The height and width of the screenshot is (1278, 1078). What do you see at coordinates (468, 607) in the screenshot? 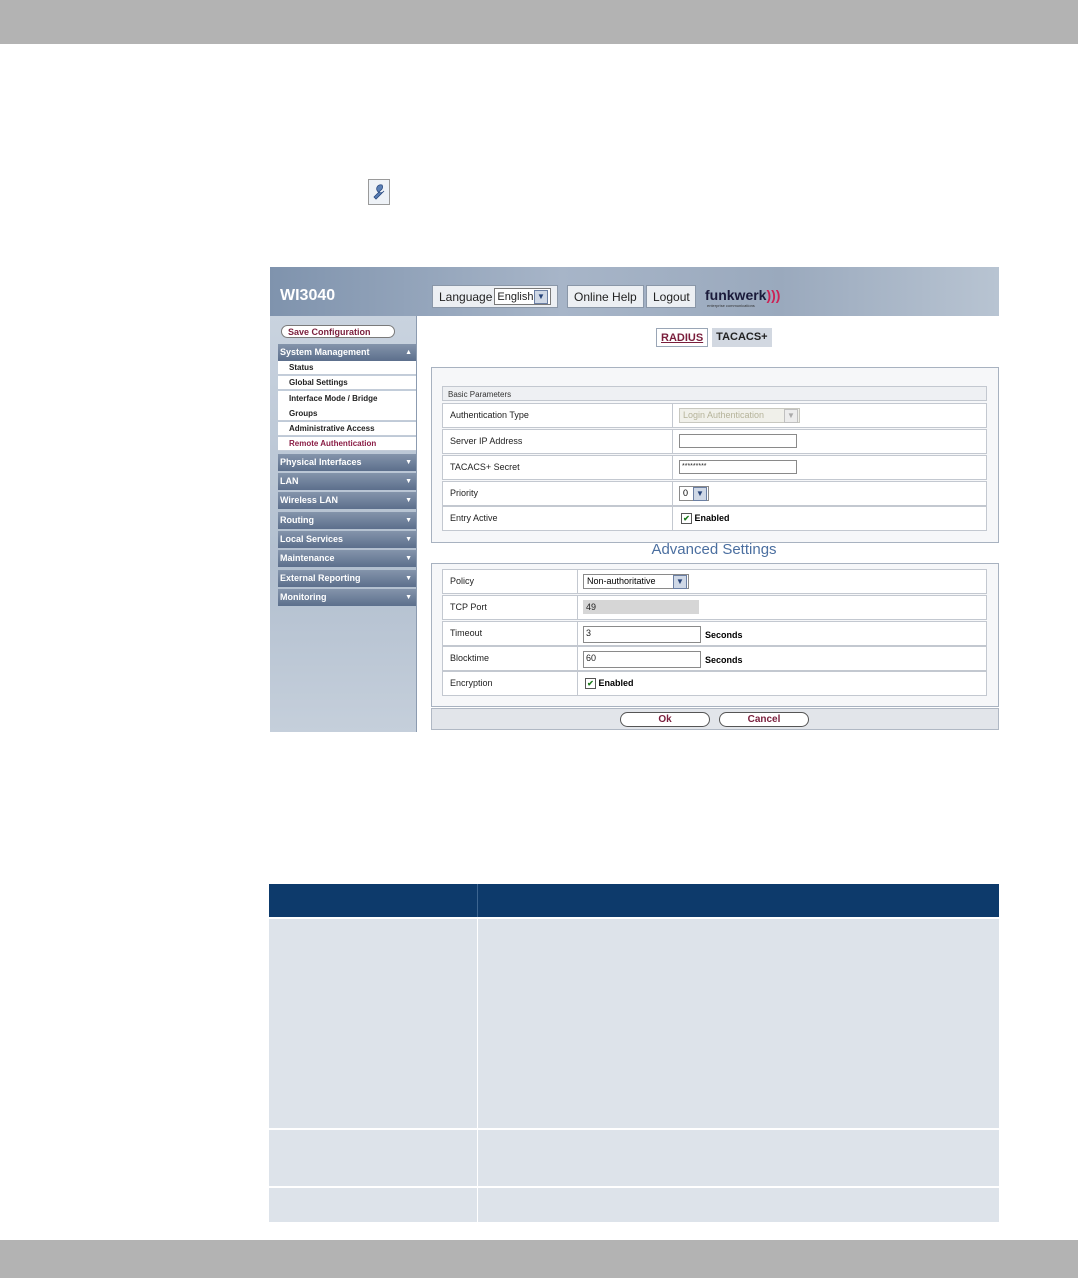
I see `tcp-port-label: TCP Port` at bounding box center [468, 607].